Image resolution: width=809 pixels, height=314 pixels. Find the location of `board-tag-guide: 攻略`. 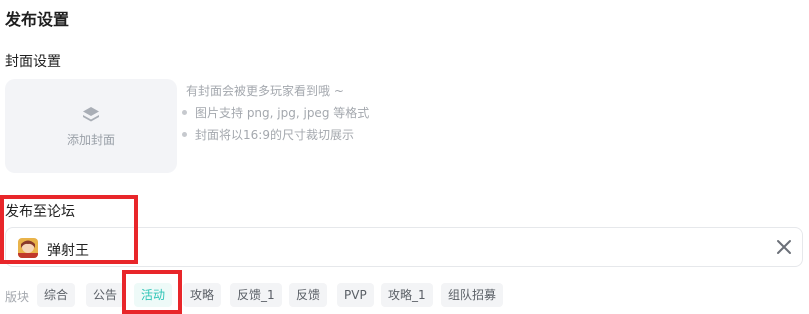

board-tag-guide: 攻略 is located at coordinates (202, 295).